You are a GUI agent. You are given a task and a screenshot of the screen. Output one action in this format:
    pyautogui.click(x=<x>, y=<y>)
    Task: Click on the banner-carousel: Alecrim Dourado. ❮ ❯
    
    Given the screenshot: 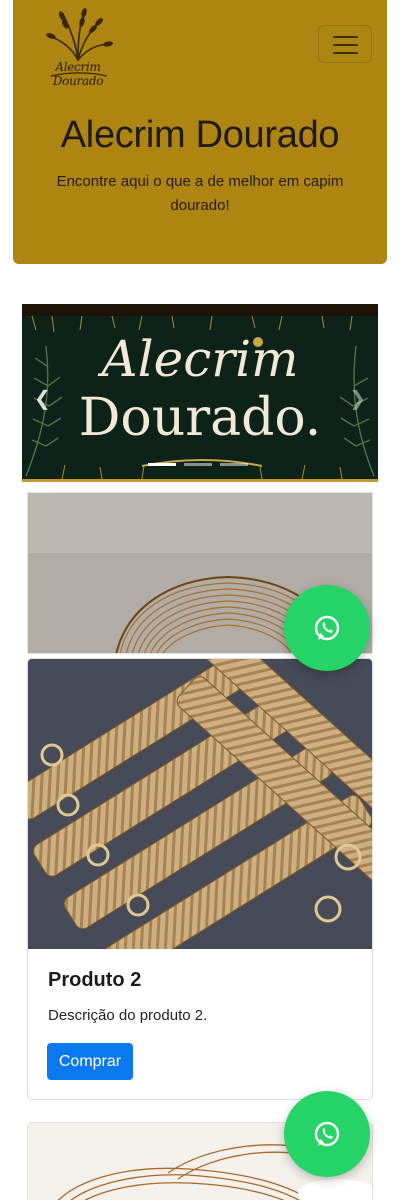 What is the action you would take?
    pyautogui.click(x=200, y=393)
    